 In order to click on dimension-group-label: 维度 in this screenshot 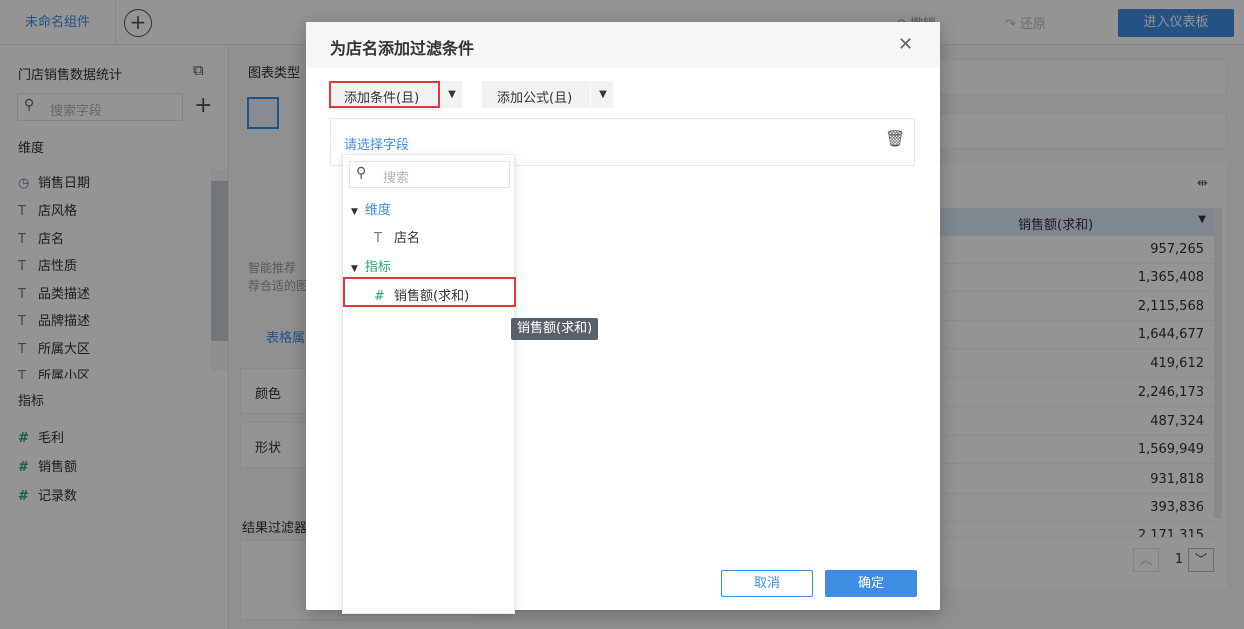, I will do `click(377, 210)`.